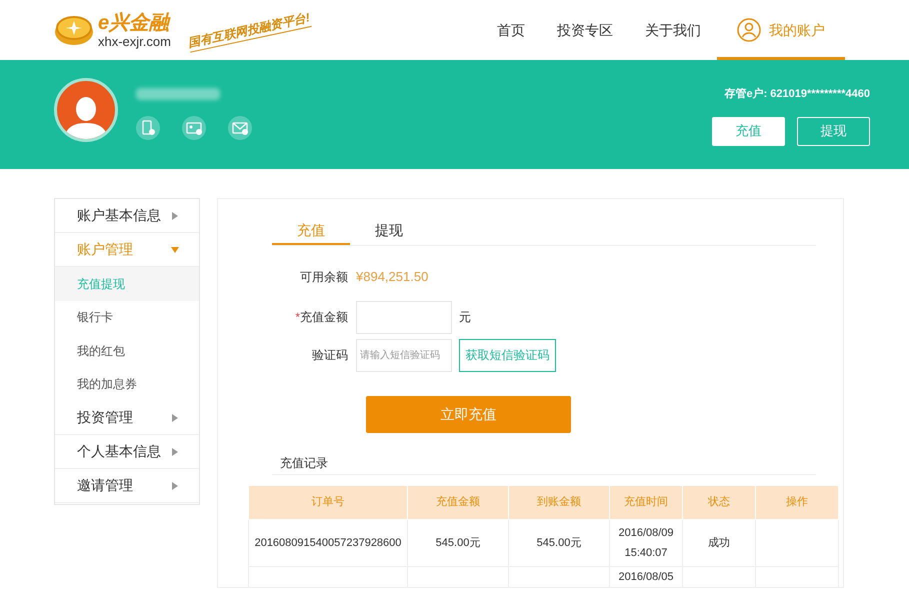 Image resolution: width=909 pixels, height=594 pixels. Describe the element at coordinates (127, 452) in the screenshot. I see `sidebar-item: 个人基本信息` at that location.